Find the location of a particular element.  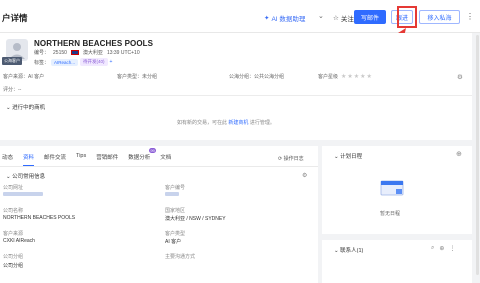

field-value: CXKI AIReach is located at coordinates (19, 241).